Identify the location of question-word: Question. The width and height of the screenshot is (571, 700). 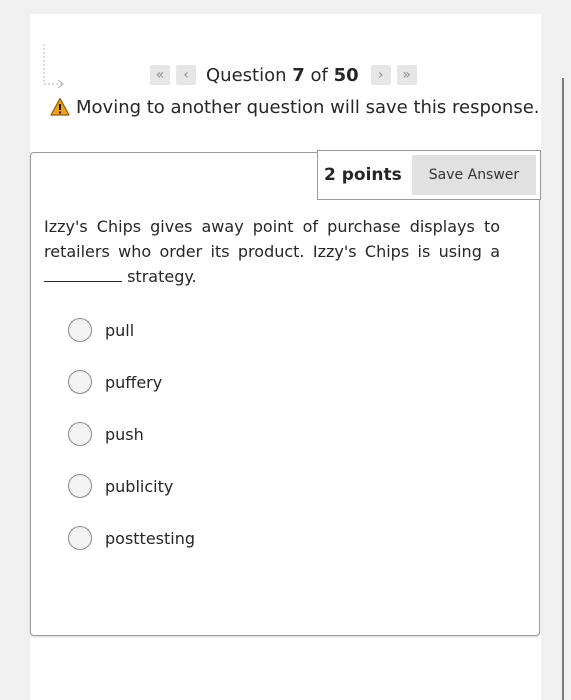
(246, 75).